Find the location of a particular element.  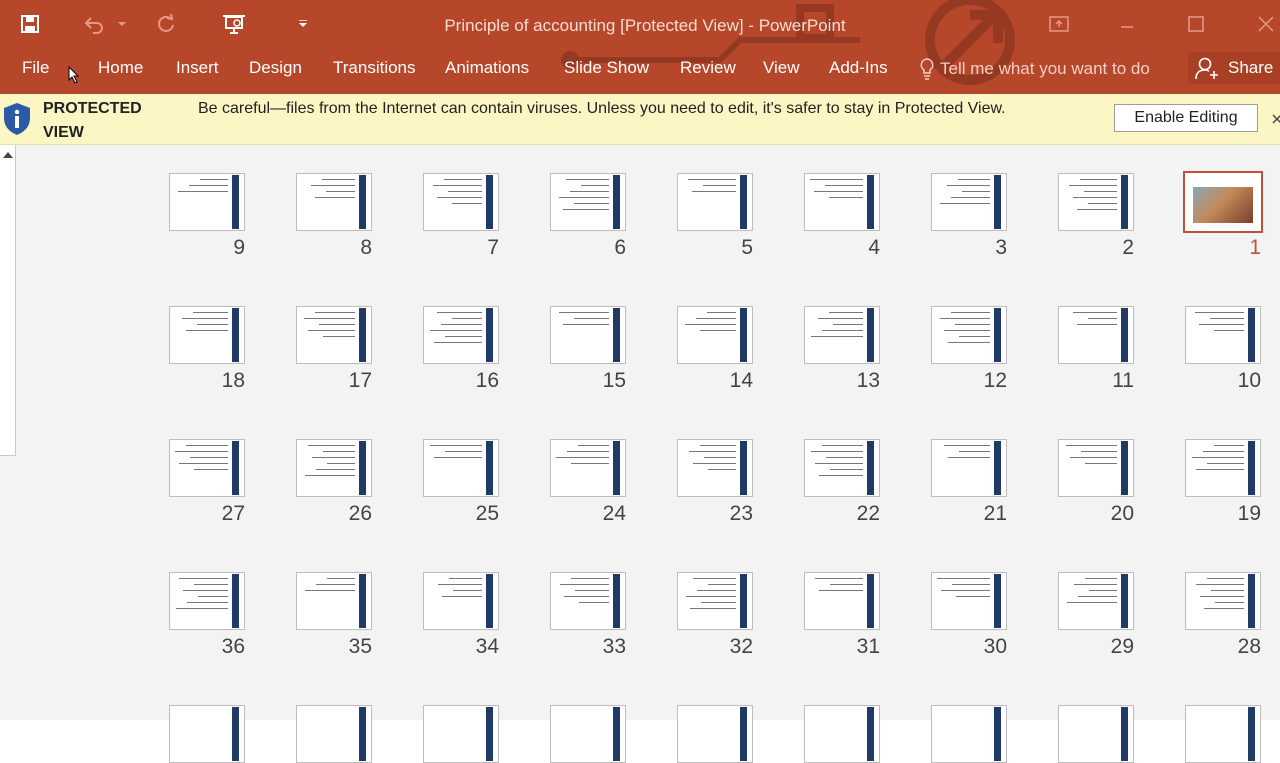

slide-number: 19 is located at coordinates (1249, 513).